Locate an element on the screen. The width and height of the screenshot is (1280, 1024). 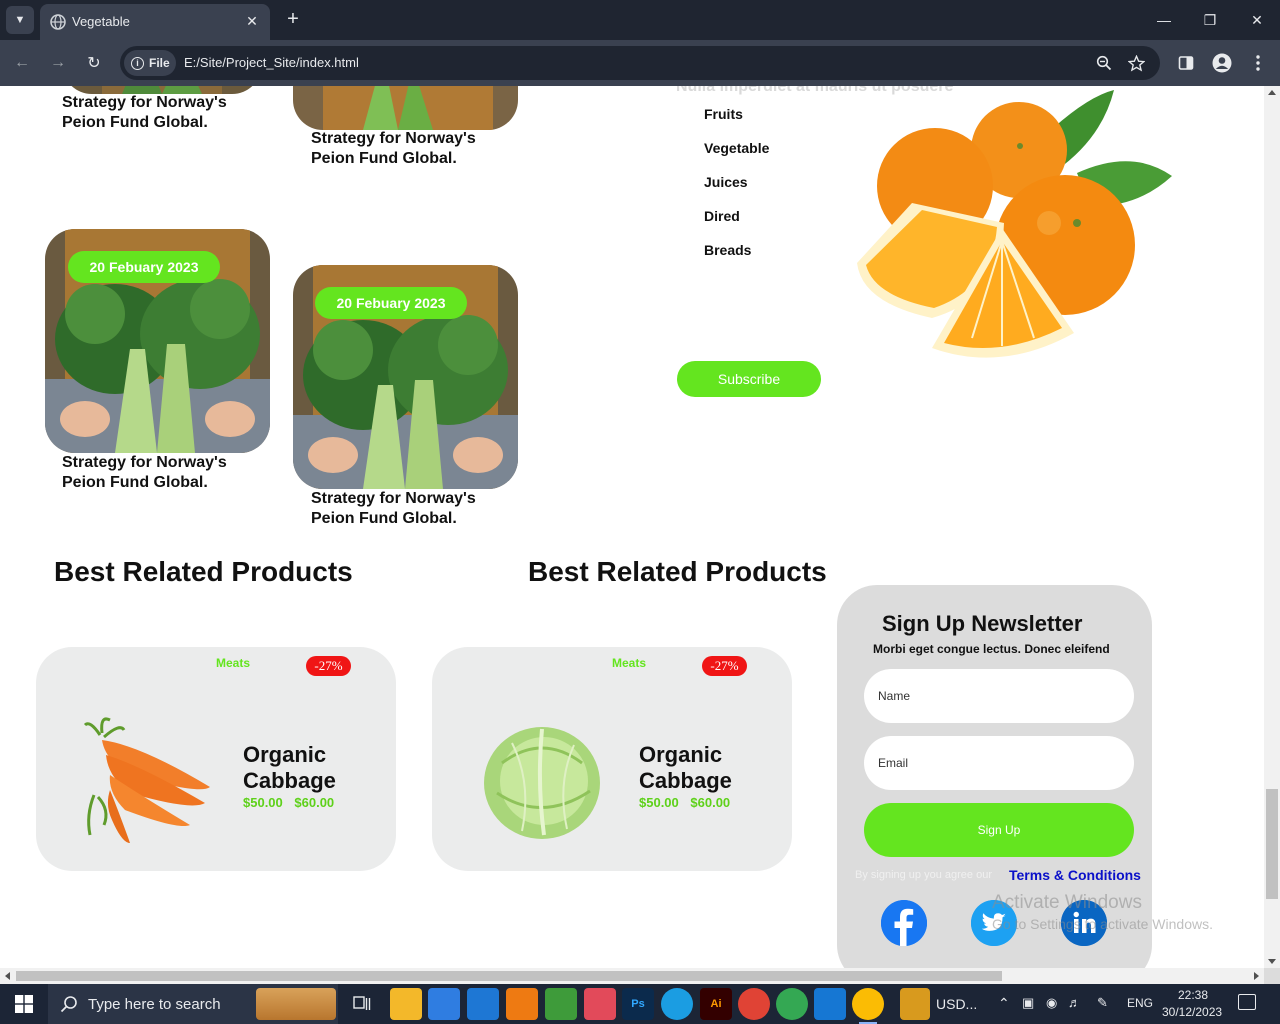
carrot-image is located at coordinates (146, 780).